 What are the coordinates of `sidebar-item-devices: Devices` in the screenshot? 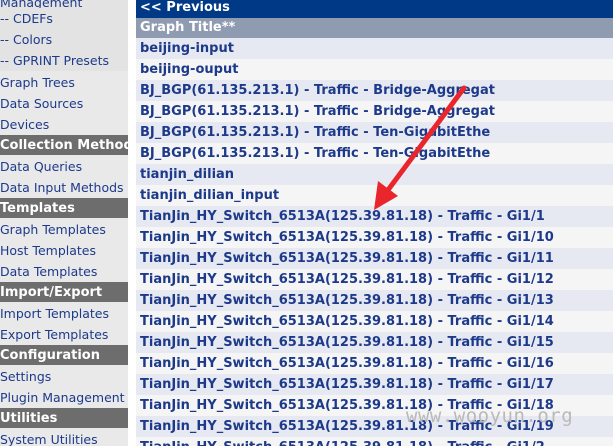 It's located at (64, 124).